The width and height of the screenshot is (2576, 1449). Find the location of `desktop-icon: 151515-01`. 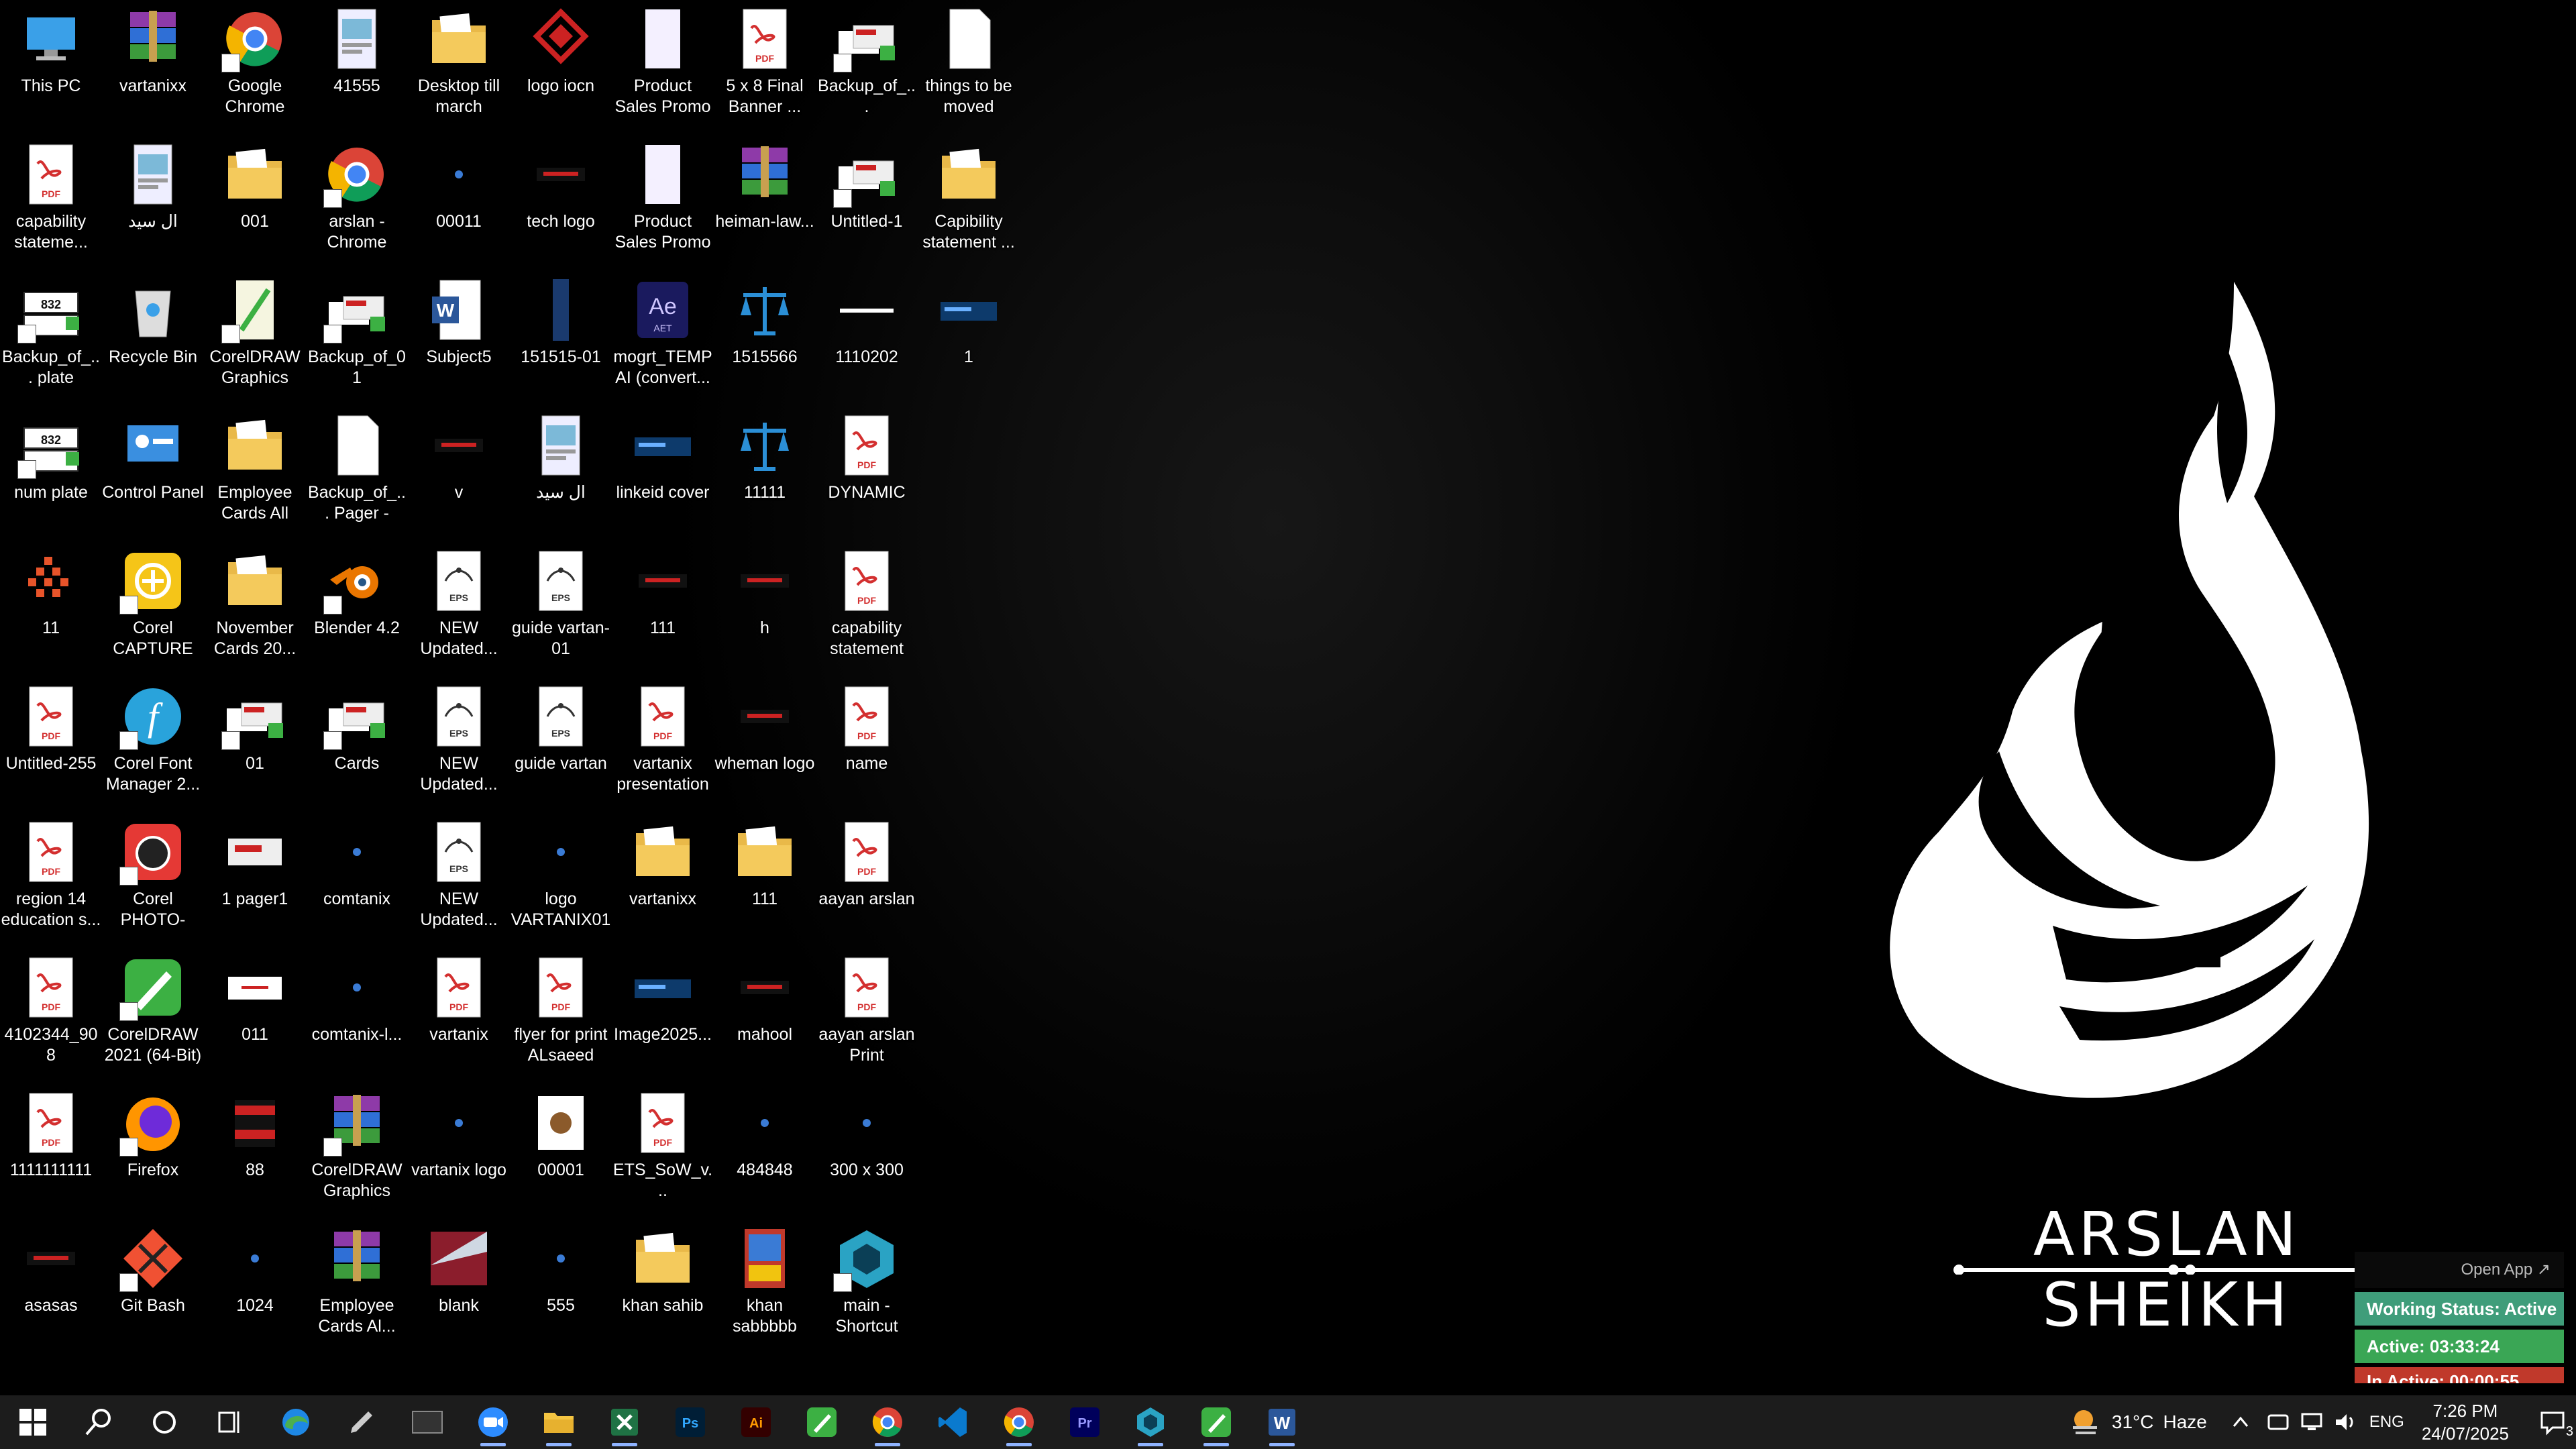

desktop-icon: 151515-01 is located at coordinates (561, 342).